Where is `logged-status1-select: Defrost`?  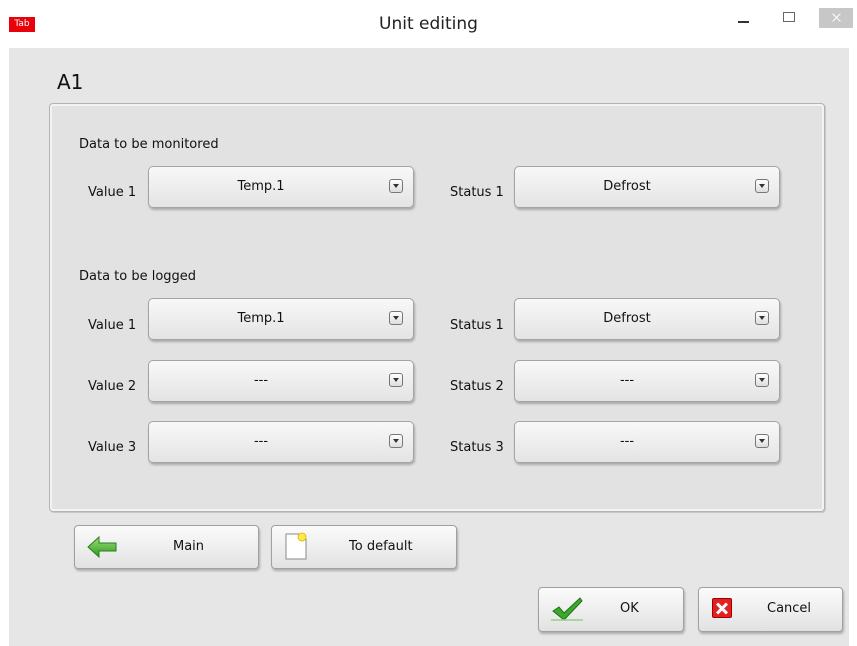 logged-status1-select: Defrost is located at coordinates (647, 319).